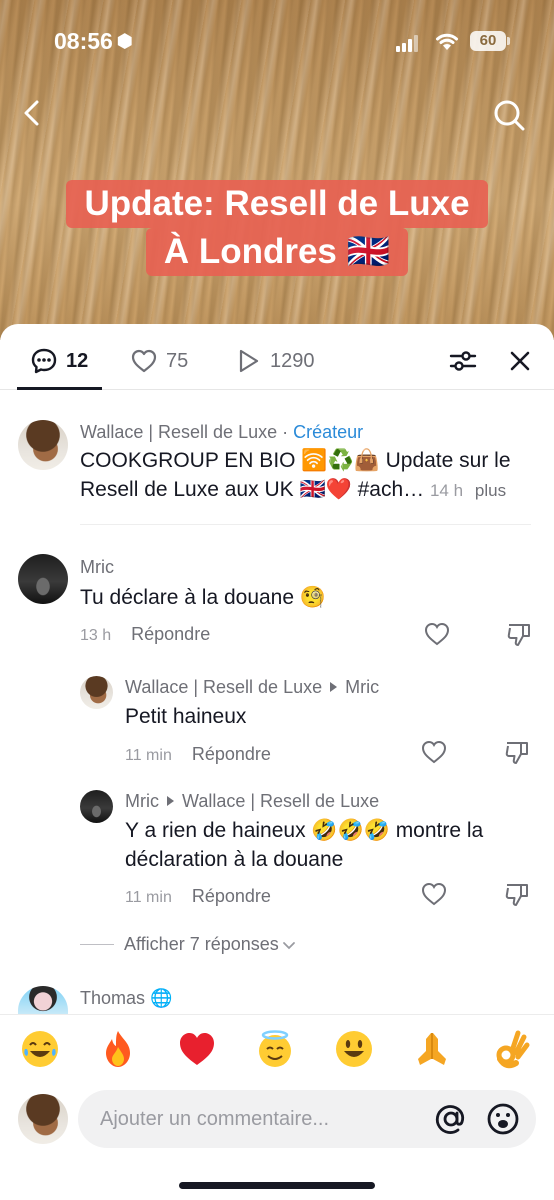 The image size is (554, 1200). What do you see at coordinates (509, 115) in the screenshot?
I see `search-icon` at bounding box center [509, 115].